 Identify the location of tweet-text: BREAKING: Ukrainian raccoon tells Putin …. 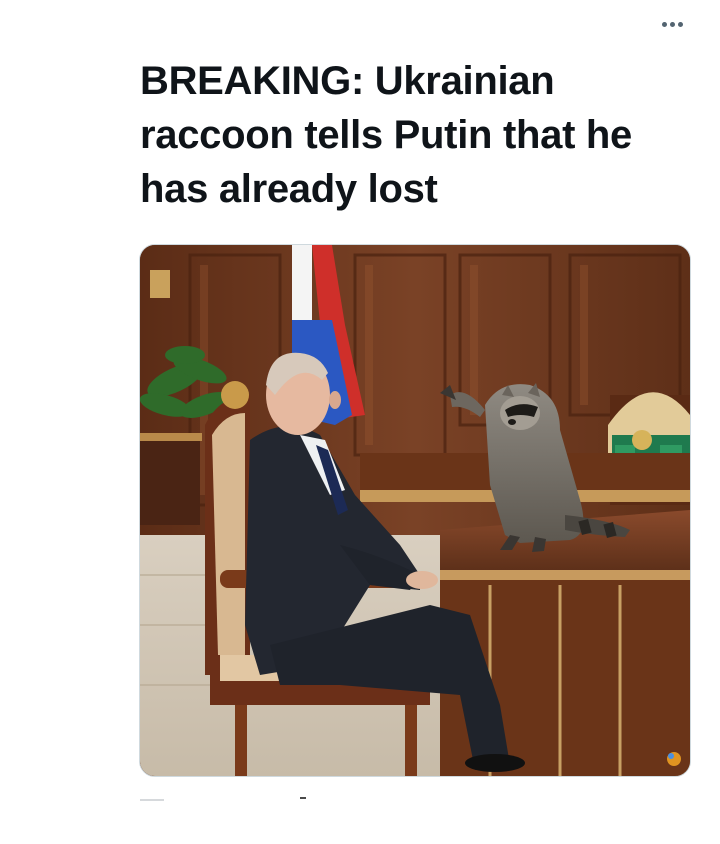
(420, 135).